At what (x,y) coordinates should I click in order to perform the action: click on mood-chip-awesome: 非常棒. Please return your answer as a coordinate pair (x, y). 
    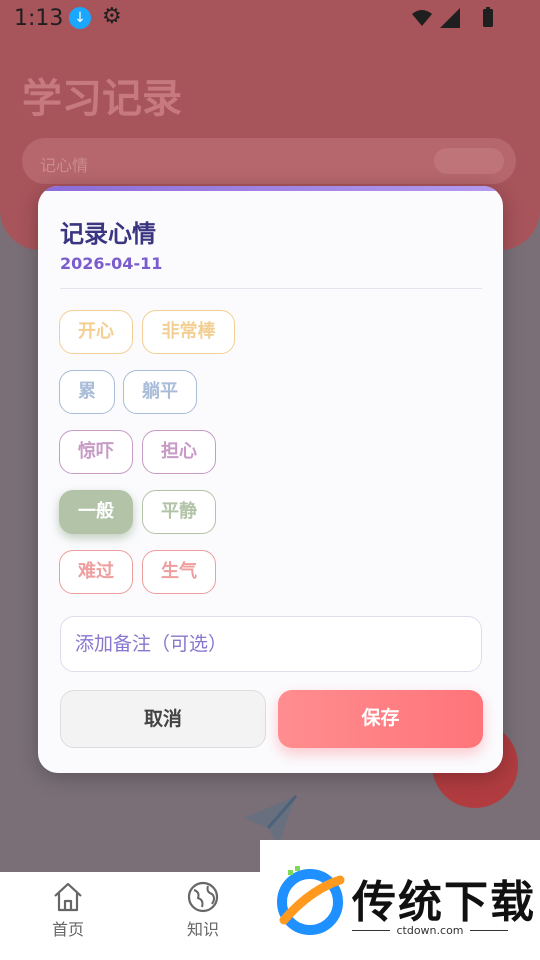
    Looking at the image, I should click on (188, 332).